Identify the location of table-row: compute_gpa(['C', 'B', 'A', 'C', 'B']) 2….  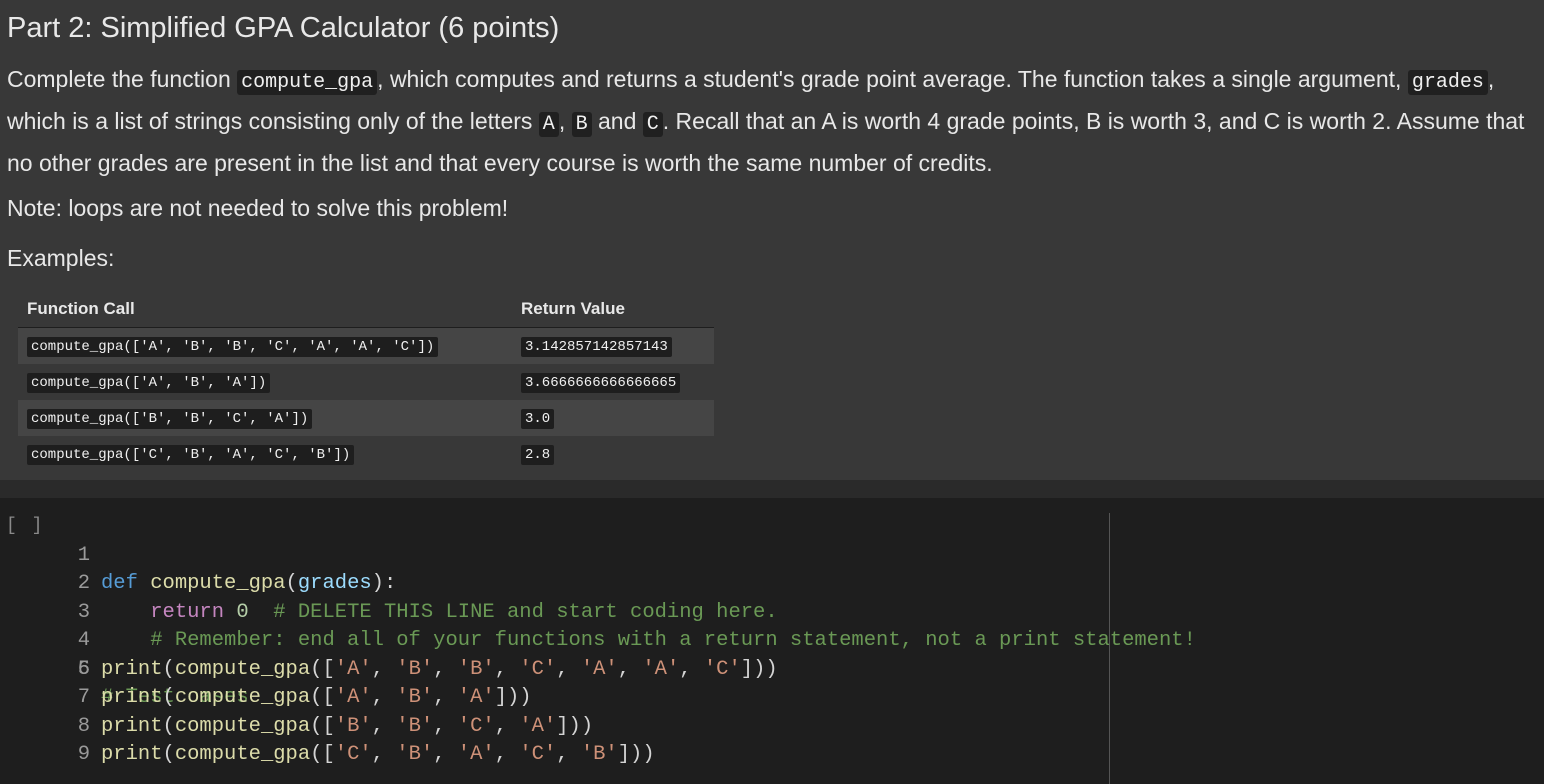
(366, 454).